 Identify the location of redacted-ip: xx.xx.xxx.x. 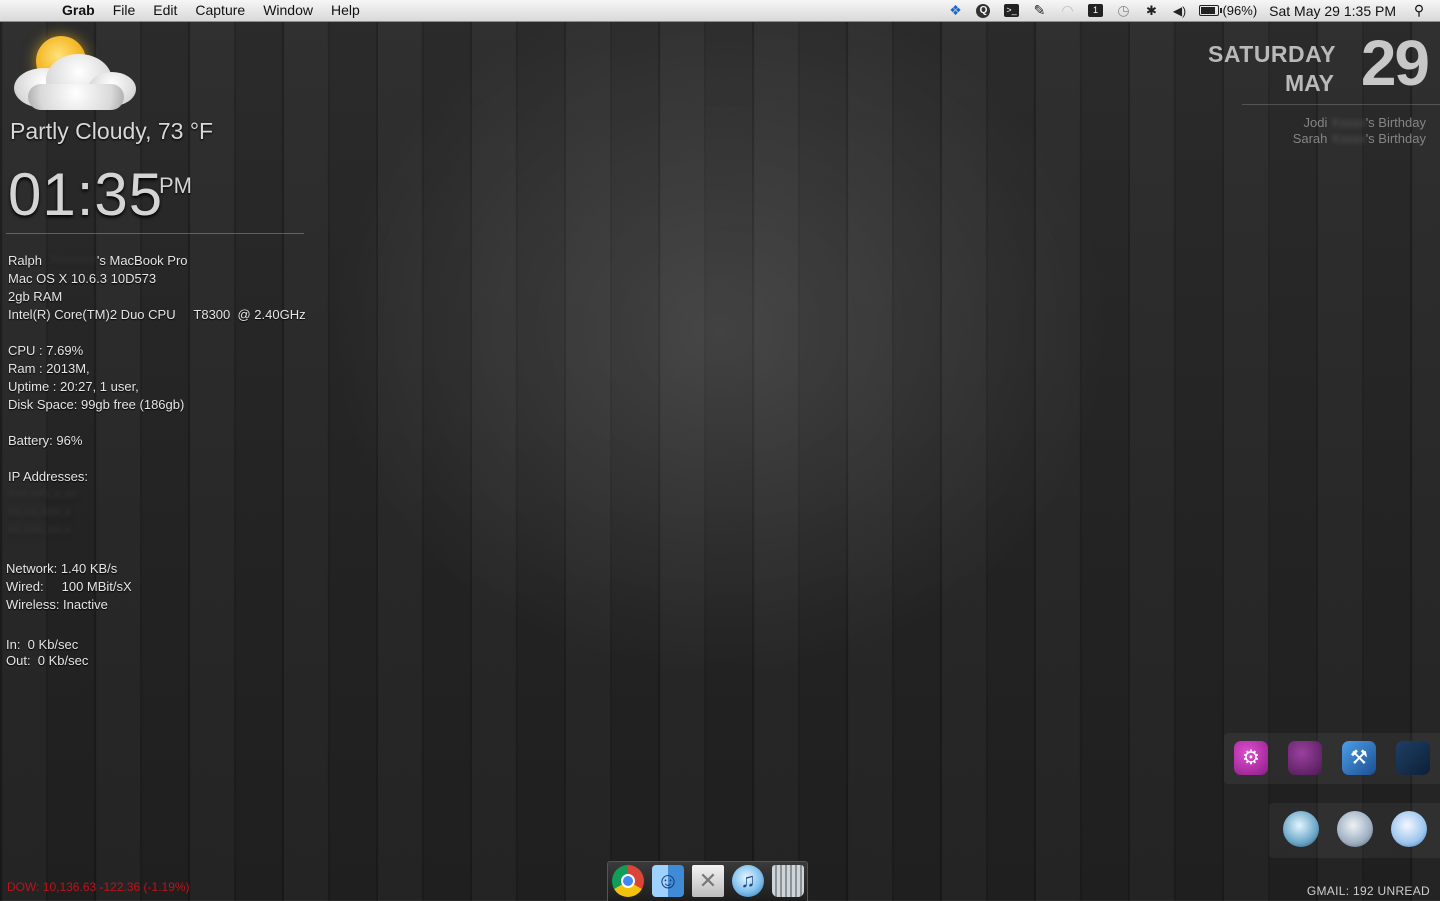
(39, 512).